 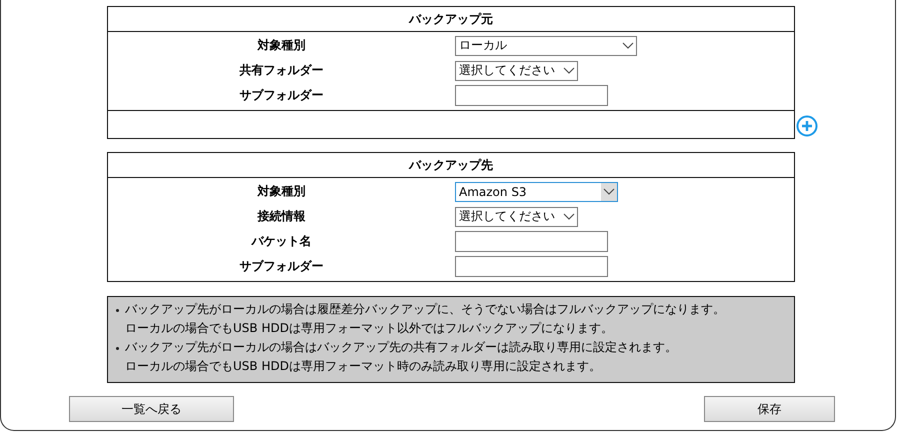 I want to click on section-title: バックアップ先, so click(x=451, y=165).